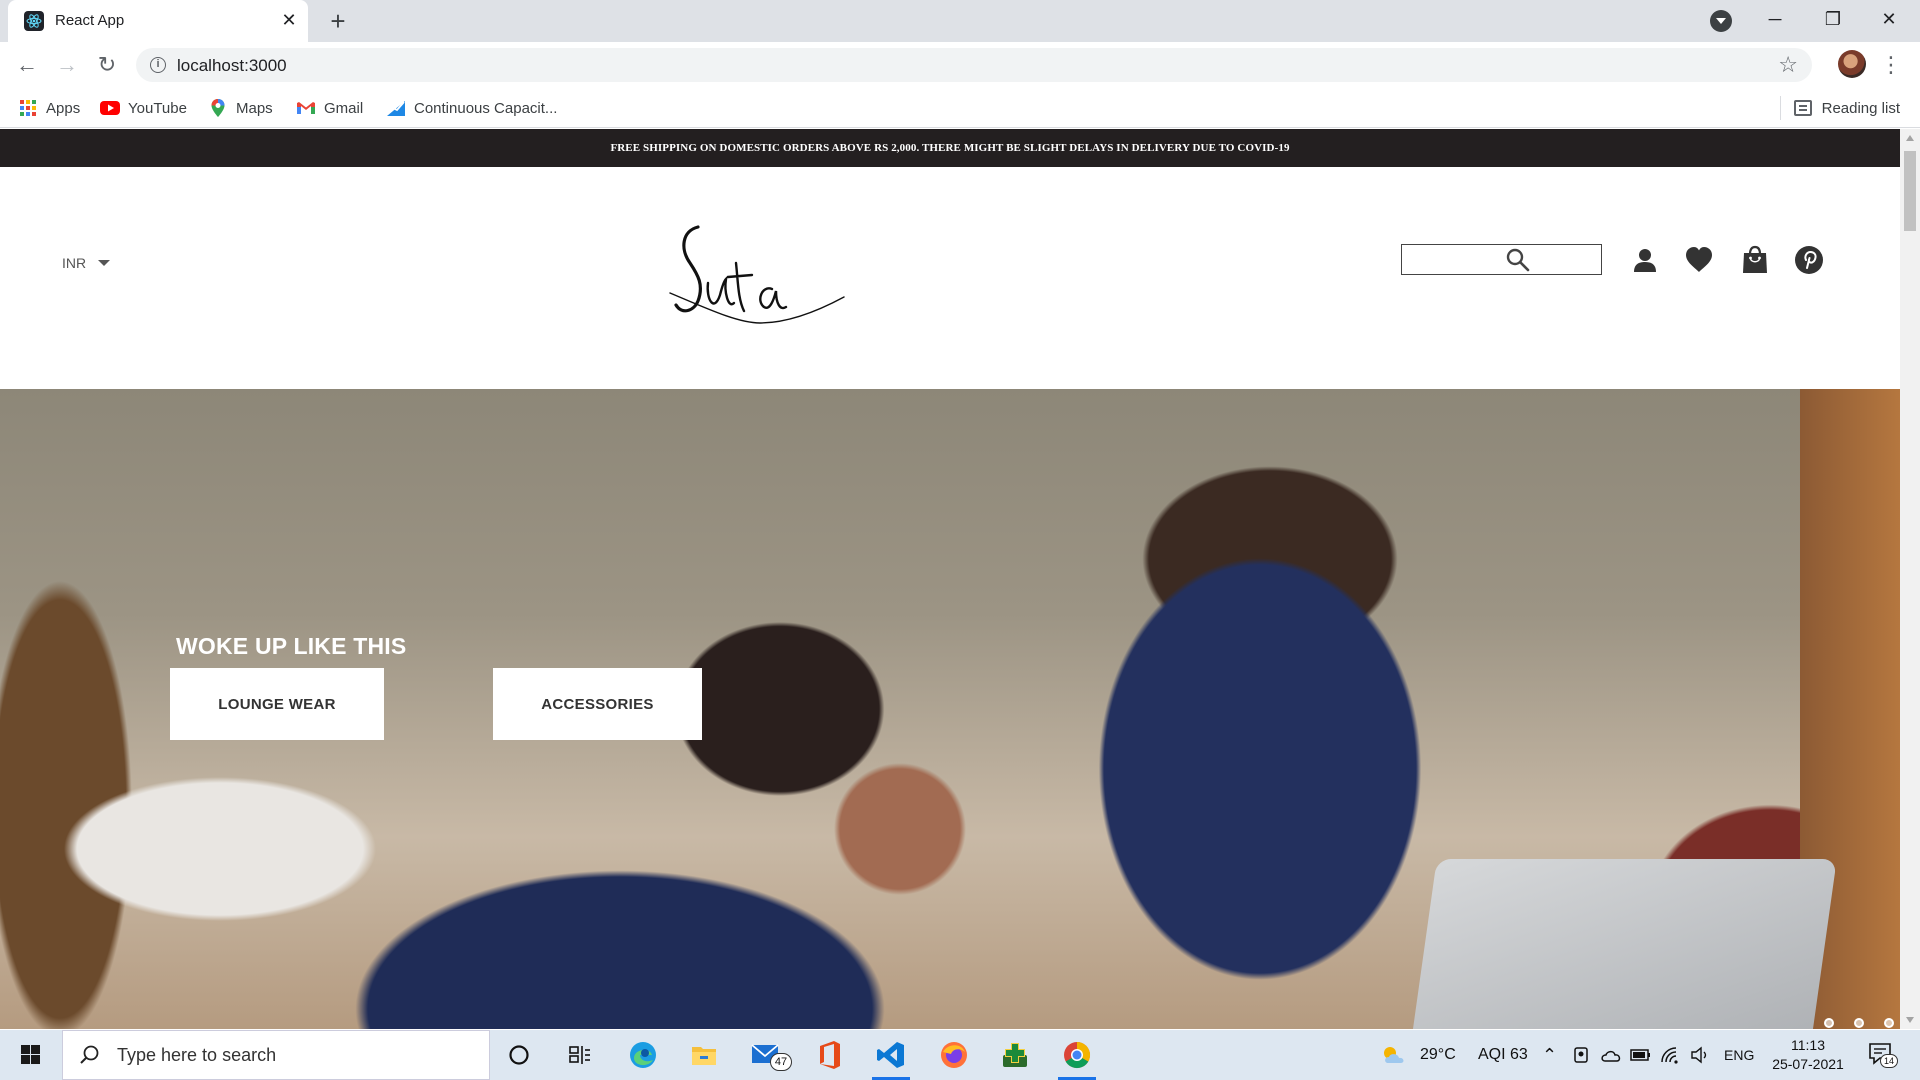  Describe the element at coordinates (1808, 1045) in the screenshot. I see `clock-time: 11:13` at that location.